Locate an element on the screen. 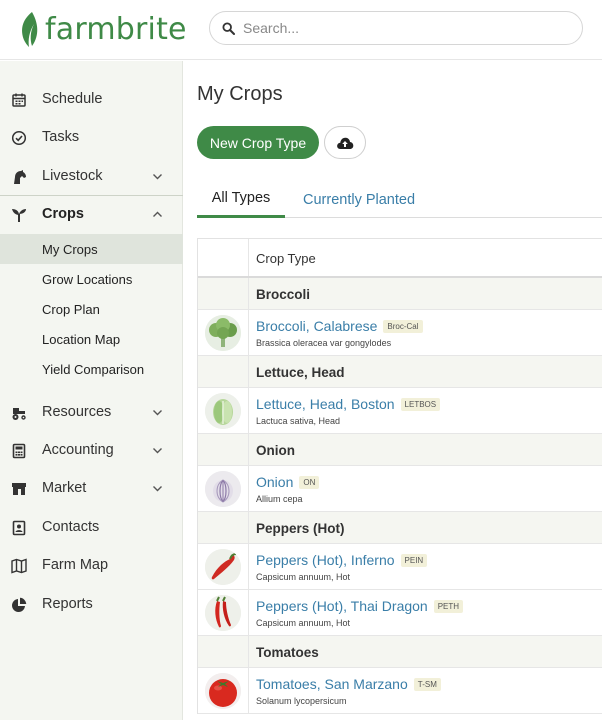 The image size is (602, 720). lettuce-thumbnail is located at coordinates (223, 411).